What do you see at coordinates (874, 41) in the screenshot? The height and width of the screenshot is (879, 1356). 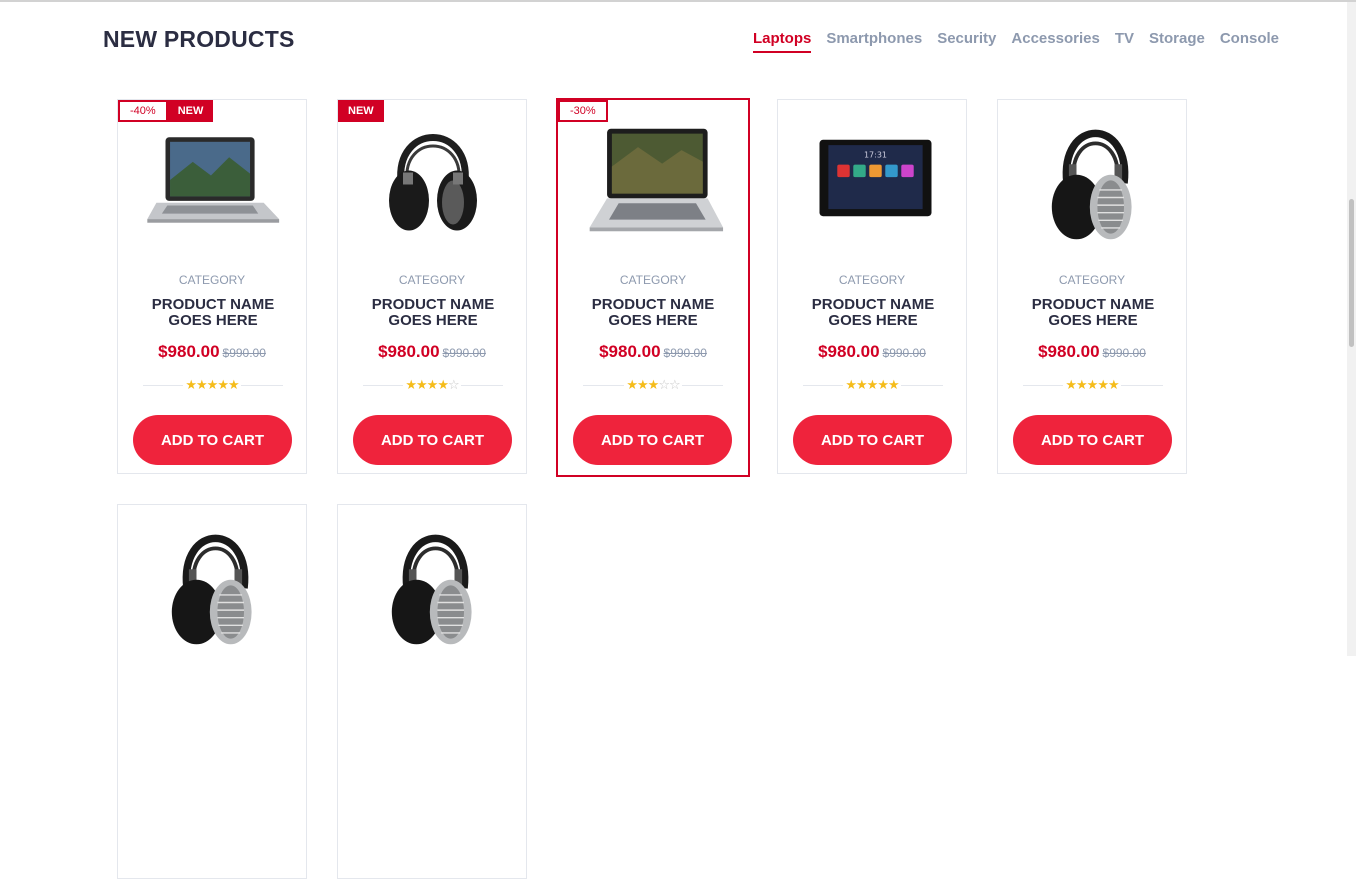 I see `tab-smartphones: Smartphones` at bounding box center [874, 41].